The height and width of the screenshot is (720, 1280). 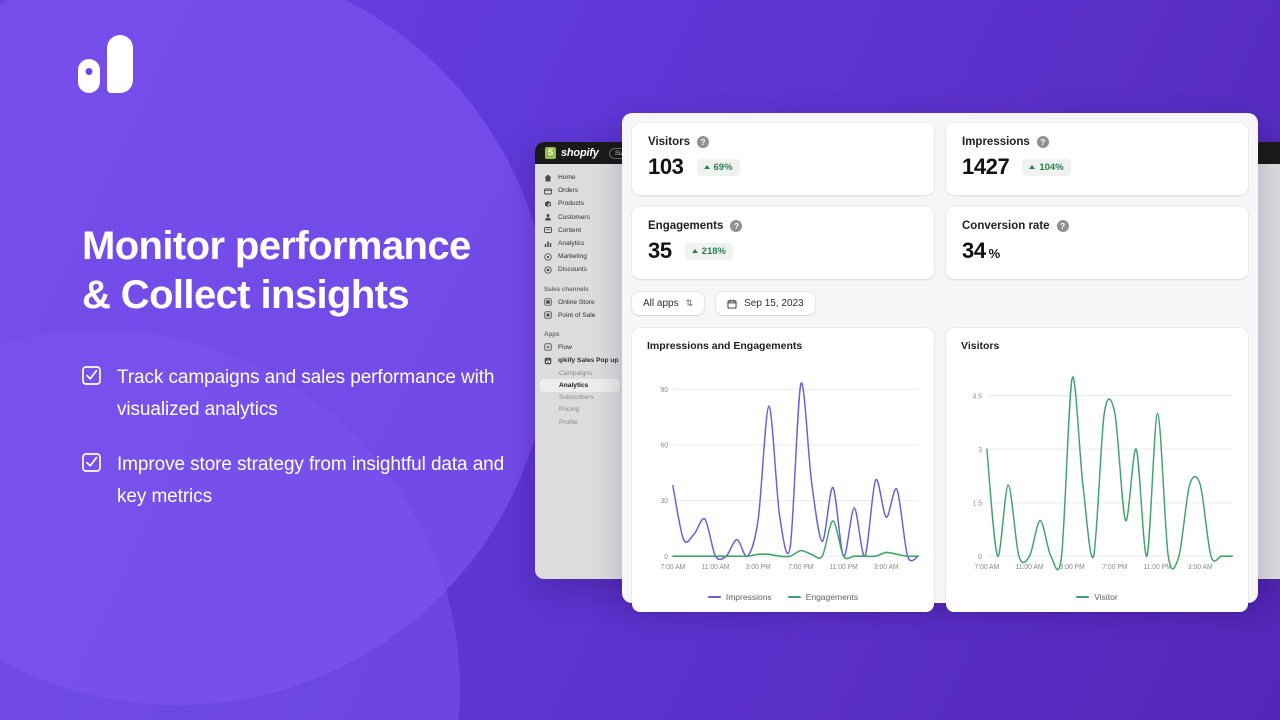 I want to click on legend-item-visitor: Visitor, so click(x=1097, y=597).